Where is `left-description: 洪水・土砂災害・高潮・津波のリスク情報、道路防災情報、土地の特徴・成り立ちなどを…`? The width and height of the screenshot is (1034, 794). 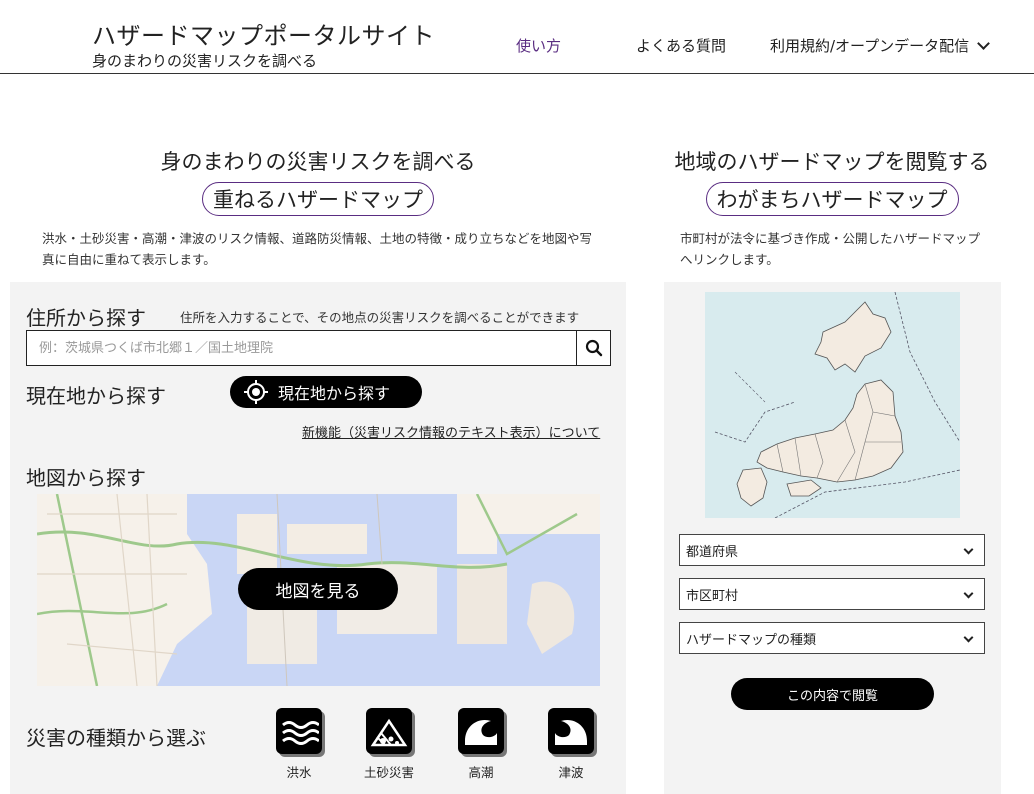 left-description: 洪水・土砂災害・高潮・津波のリスク情報、道路防災情報、土地の特徴・成り立ちなどを… is located at coordinates (317, 249).